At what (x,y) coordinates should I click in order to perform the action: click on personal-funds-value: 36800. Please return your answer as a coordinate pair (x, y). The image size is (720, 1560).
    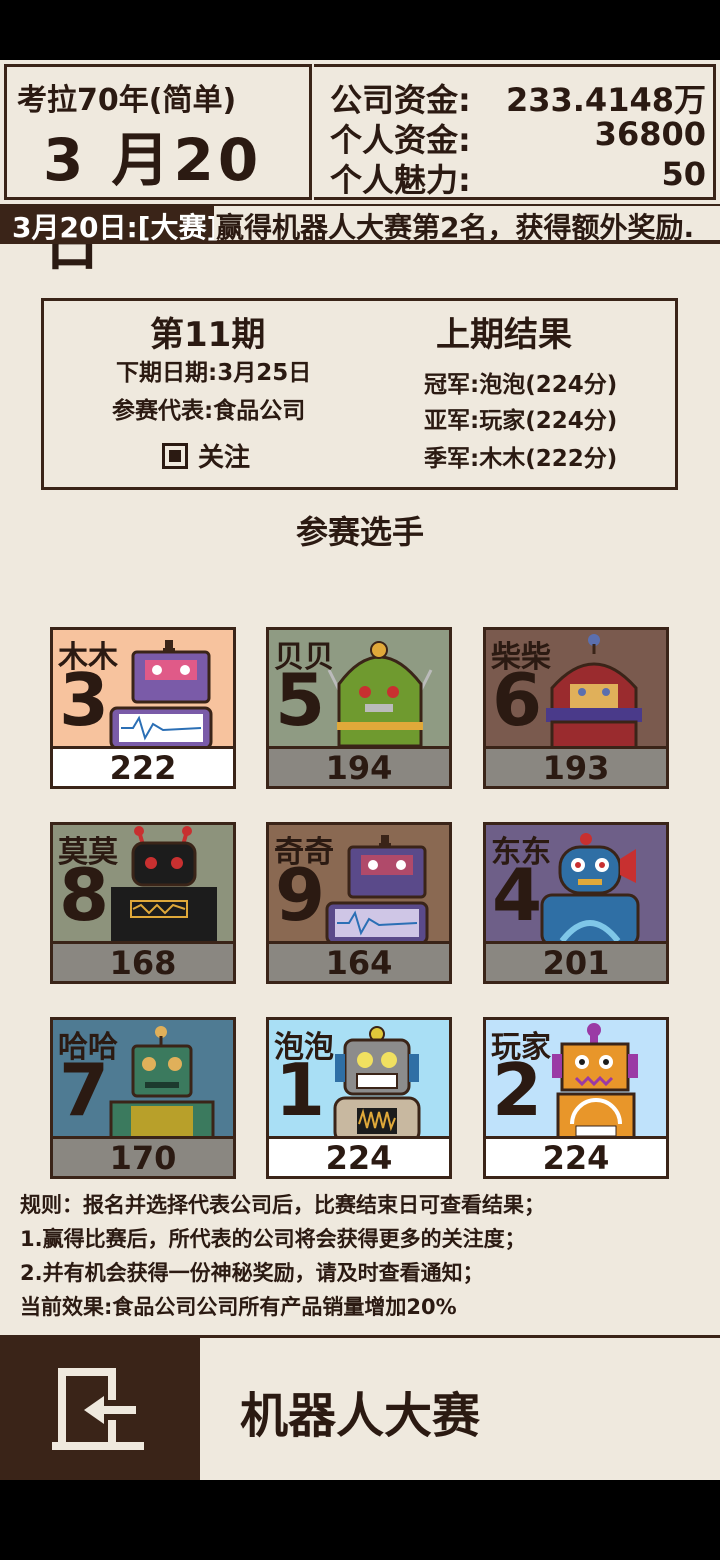
    Looking at the image, I should click on (650, 134).